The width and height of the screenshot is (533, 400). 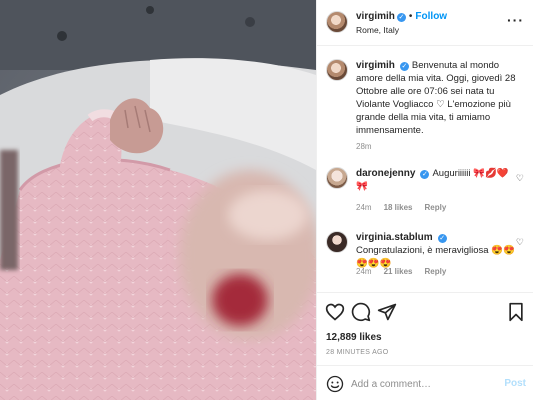 What do you see at coordinates (361, 312) in the screenshot?
I see `comment-icon` at bounding box center [361, 312].